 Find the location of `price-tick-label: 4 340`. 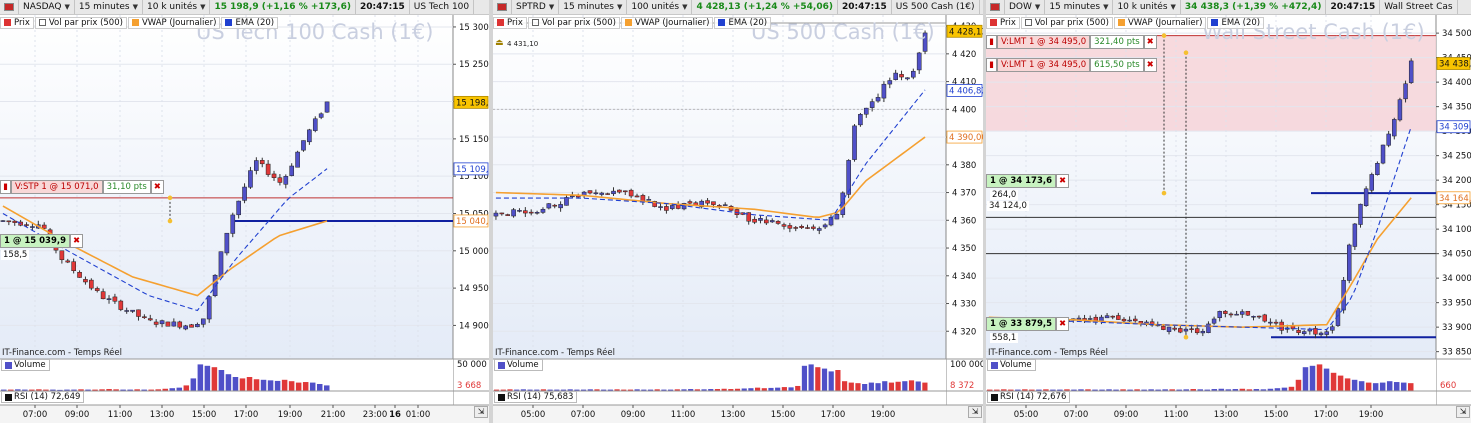

price-tick-label: 4 340 is located at coordinates (964, 277).